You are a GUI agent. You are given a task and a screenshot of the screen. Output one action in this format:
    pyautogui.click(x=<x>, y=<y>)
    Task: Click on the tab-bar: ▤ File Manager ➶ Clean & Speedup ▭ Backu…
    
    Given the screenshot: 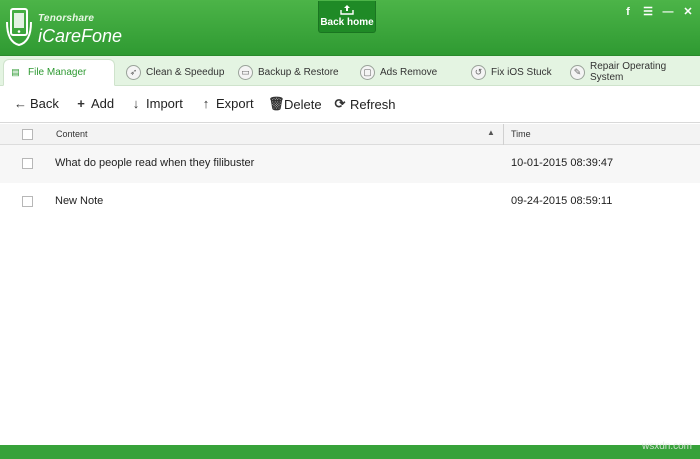 What is the action you would take?
    pyautogui.click(x=350, y=71)
    